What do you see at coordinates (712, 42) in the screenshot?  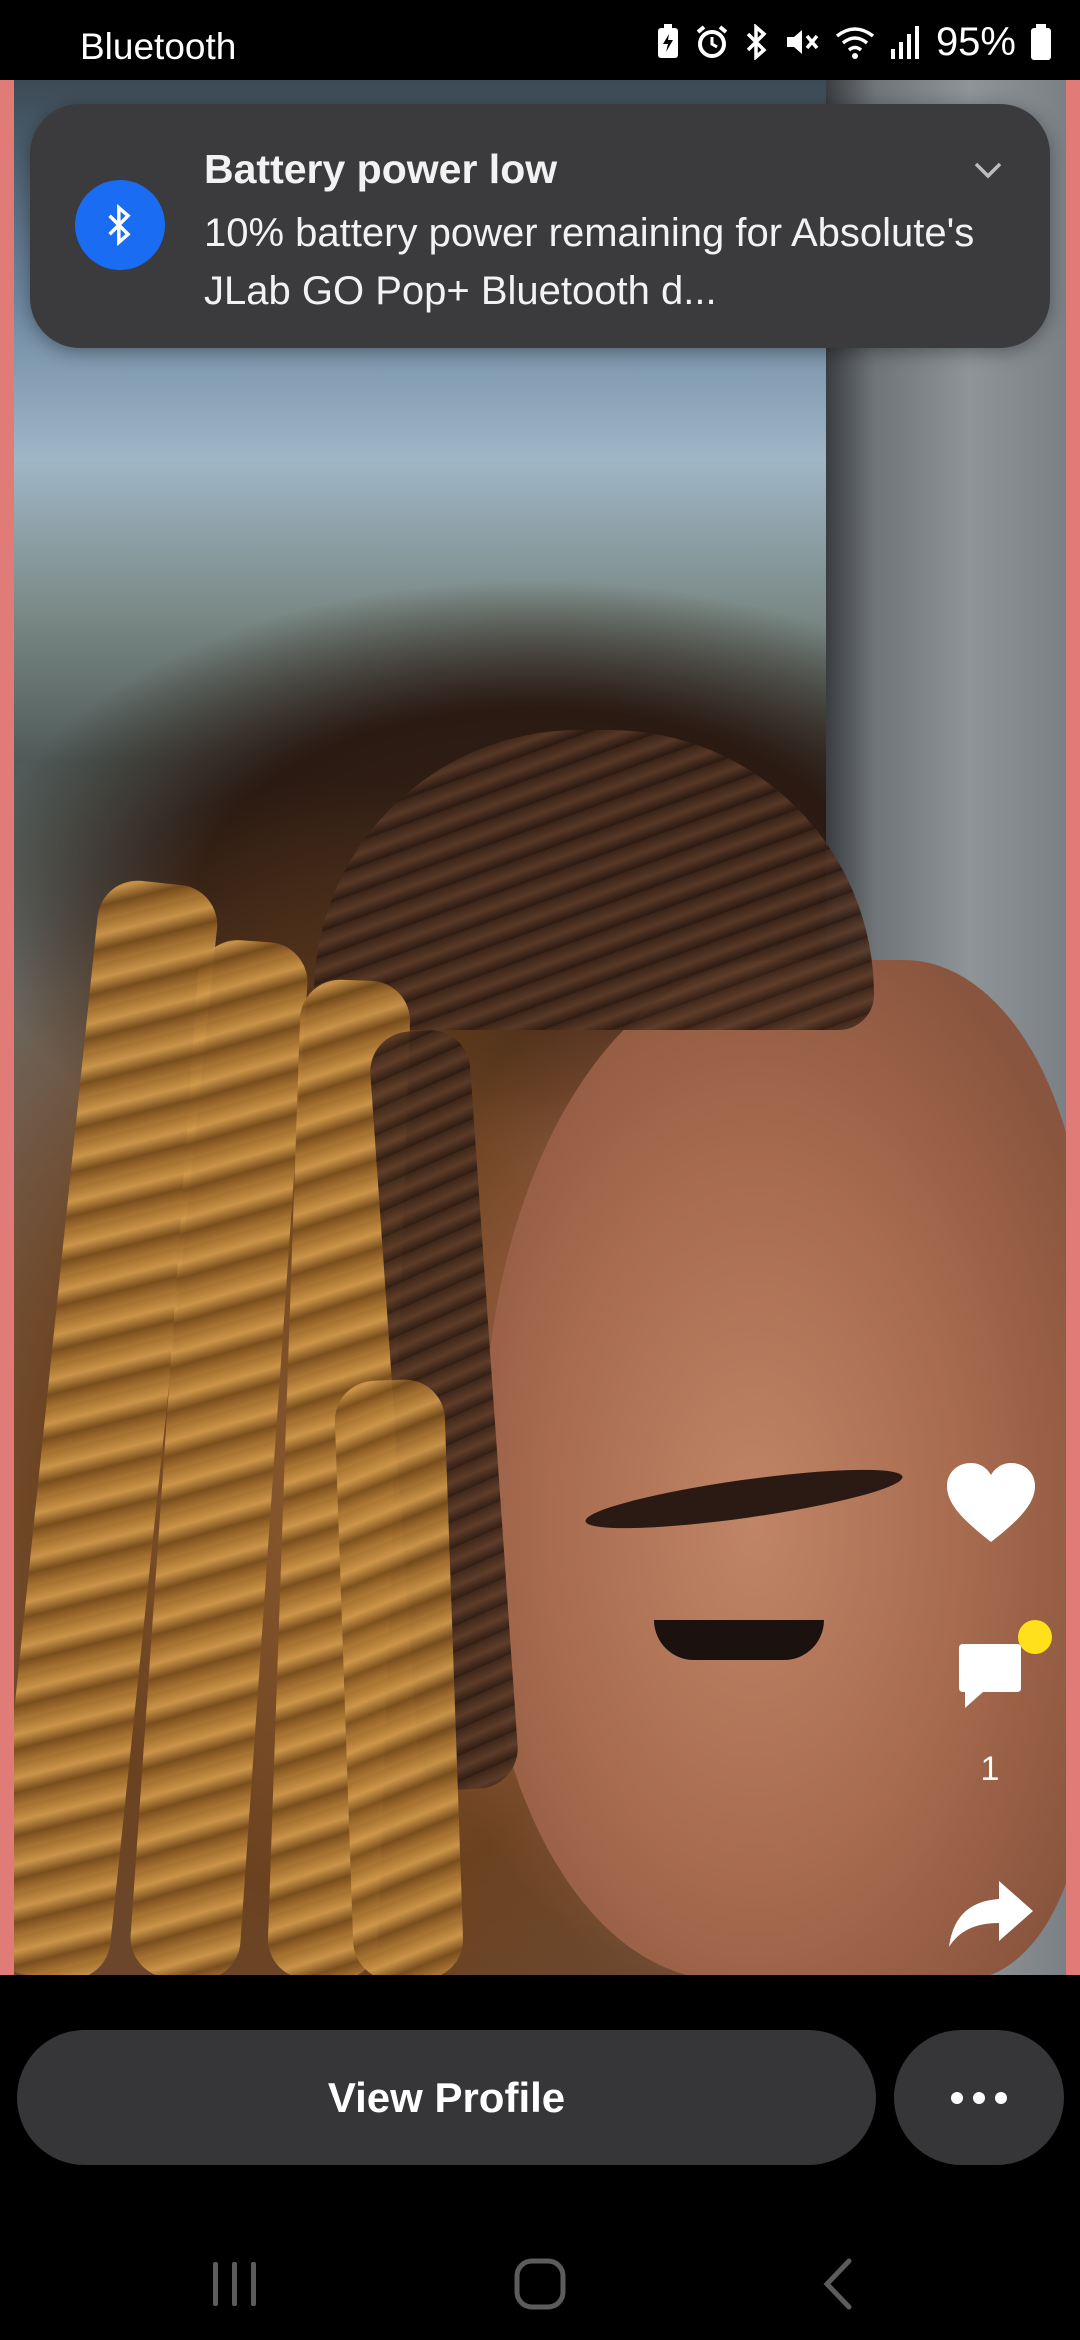 I see `alarm-icon` at bounding box center [712, 42].